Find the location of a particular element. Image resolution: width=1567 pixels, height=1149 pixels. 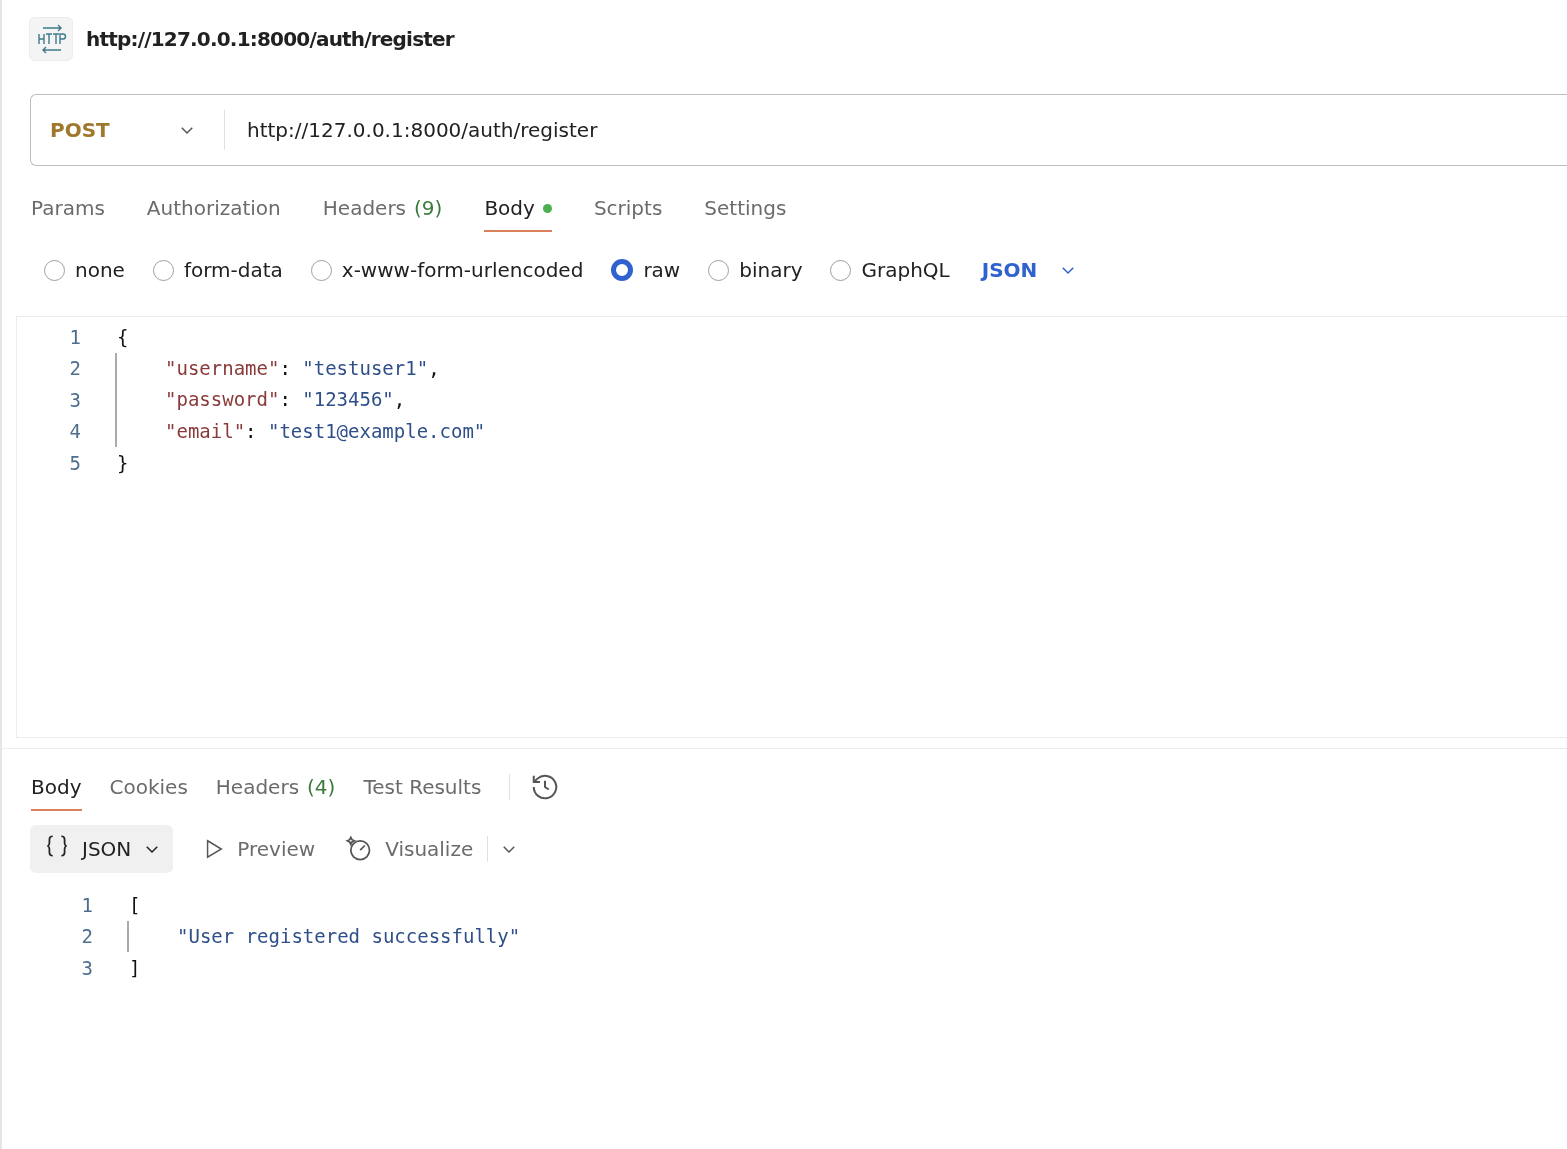

code-line: "email": "test1@example.com" is located at coordinates (300, 431).